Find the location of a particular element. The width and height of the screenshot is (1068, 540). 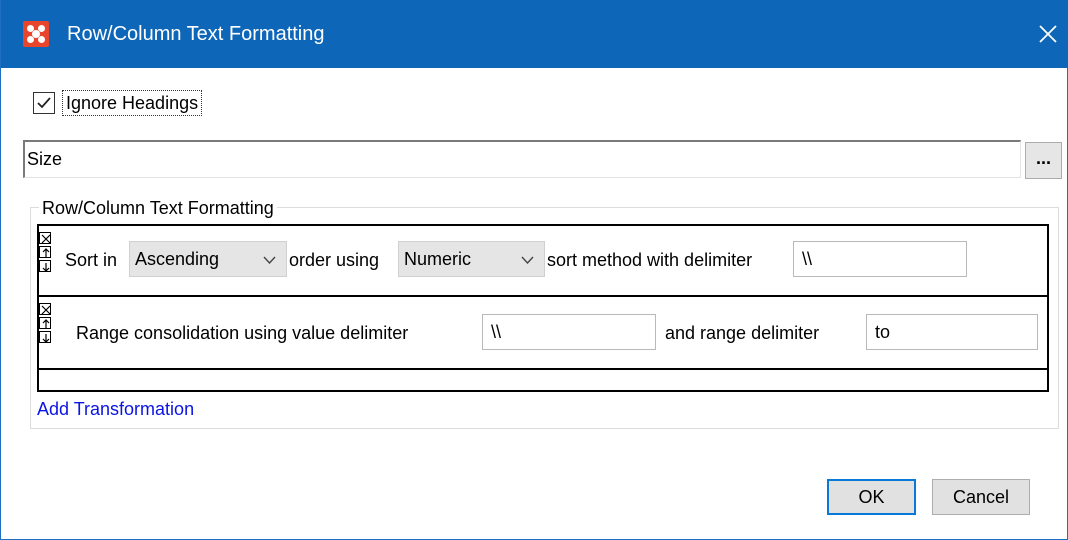

move-up-range-button is located at coordinates (45, 323).